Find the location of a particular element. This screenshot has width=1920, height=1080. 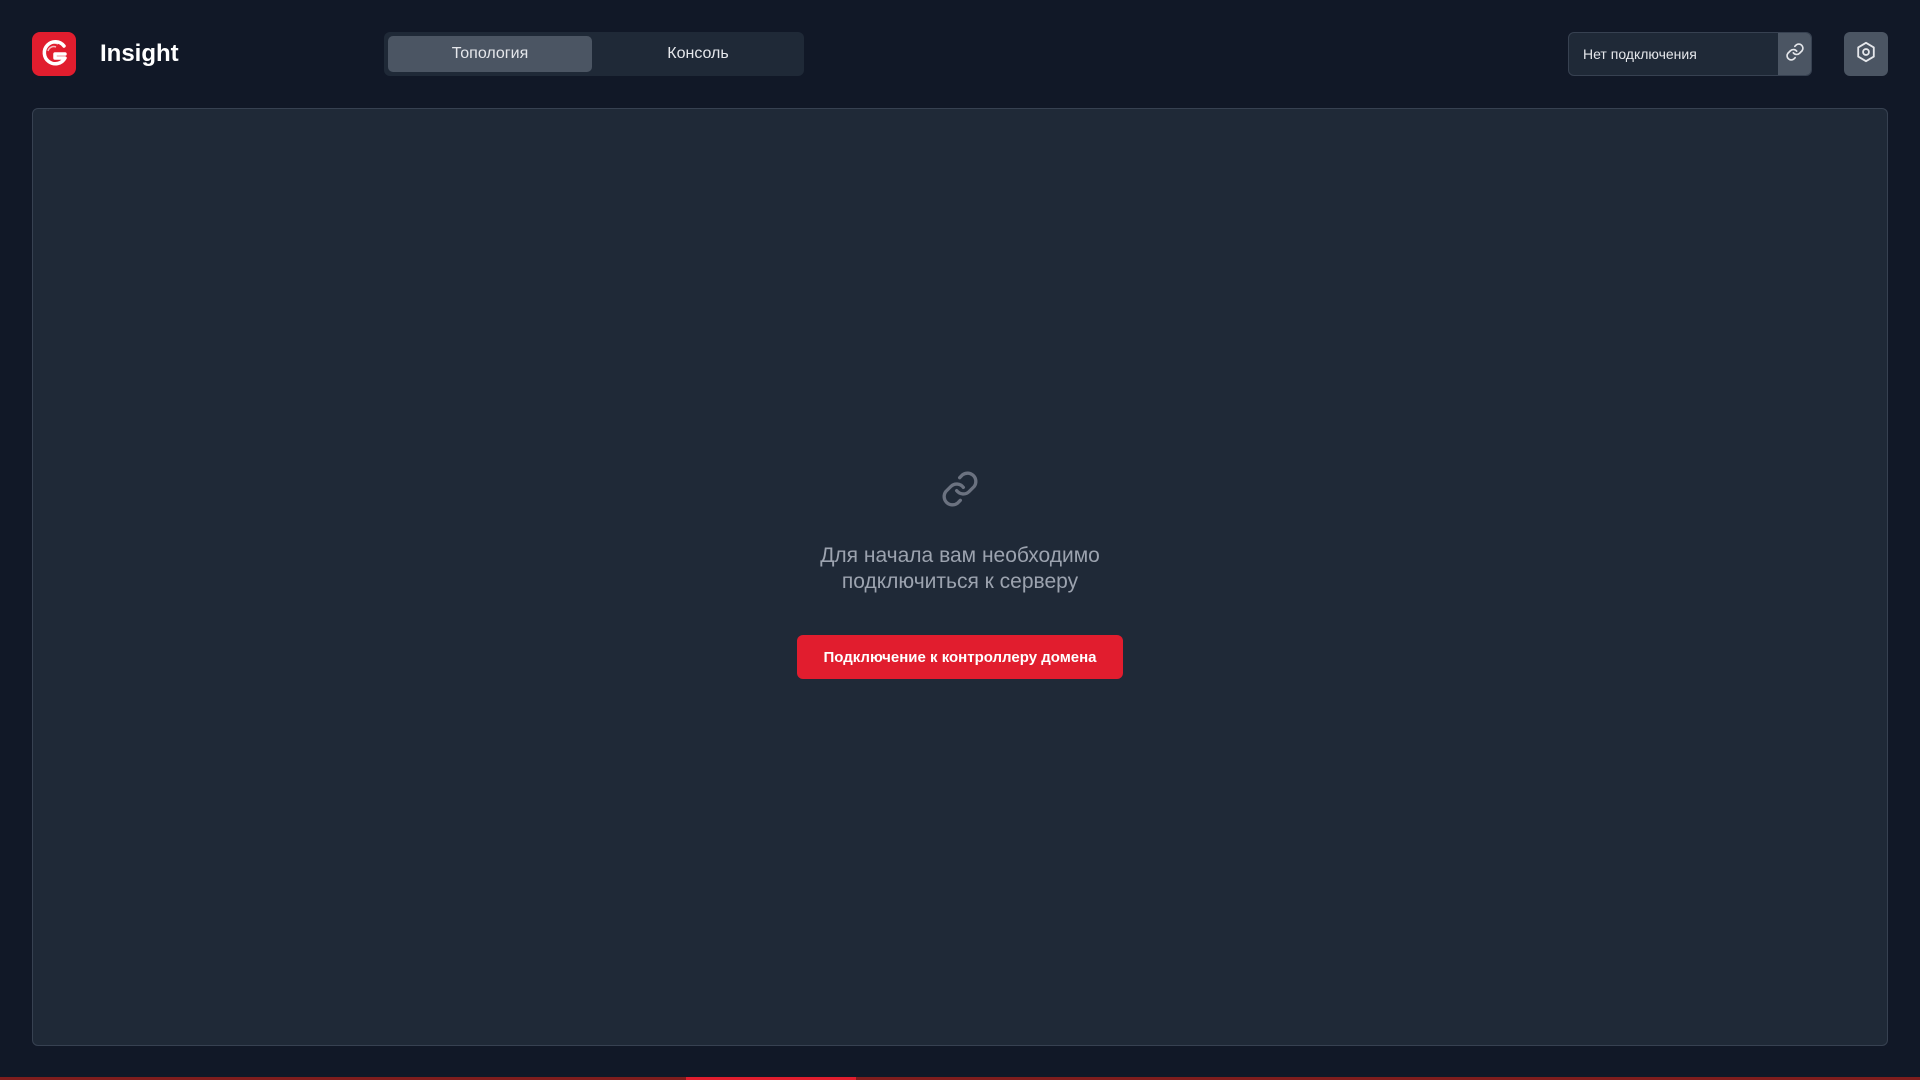

gear-icon is located at coordinates (1866, 54).